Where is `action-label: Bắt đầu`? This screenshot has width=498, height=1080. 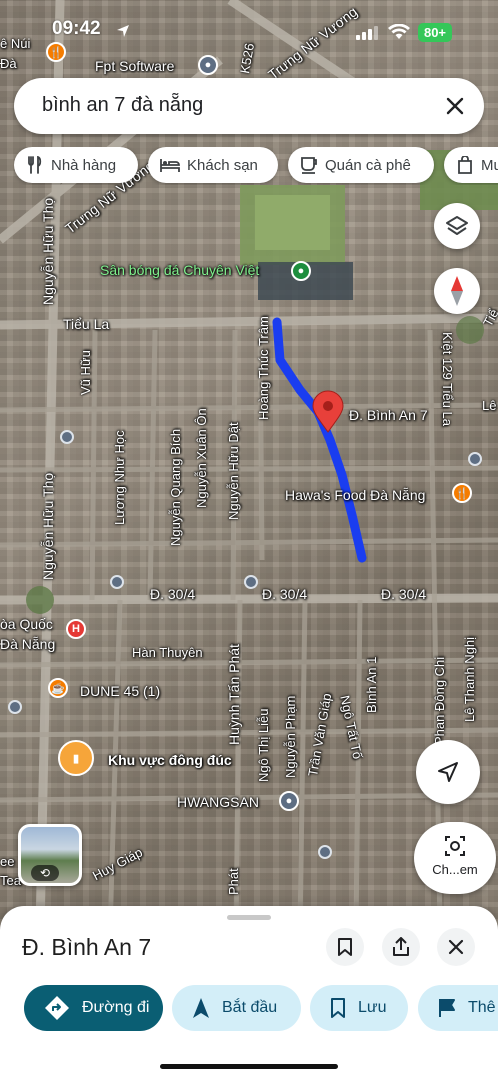 action-label: Bắt đầu is located at coordinates (250, 1007).